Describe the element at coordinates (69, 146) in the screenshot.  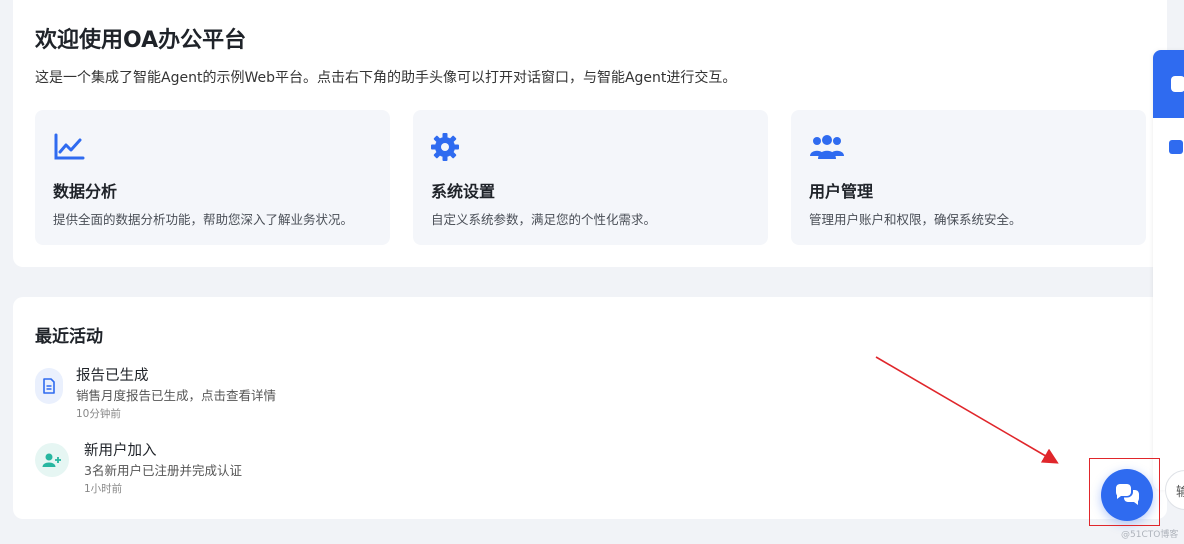
I see `line-chart-icon` at that location.